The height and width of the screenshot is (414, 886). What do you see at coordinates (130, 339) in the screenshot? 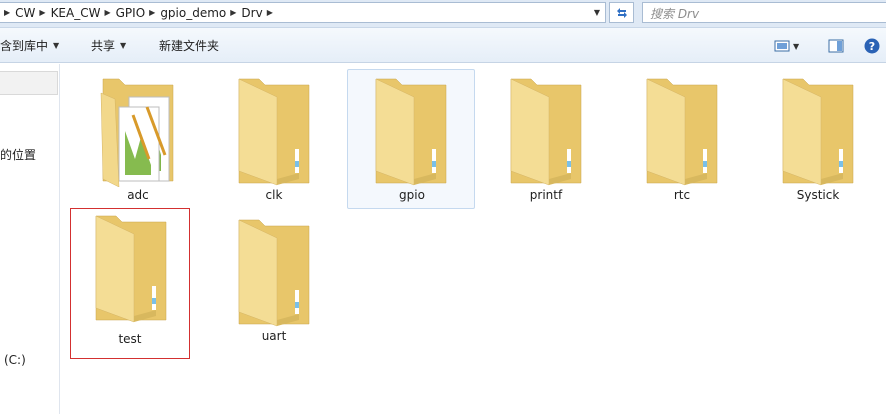
I see `folder-name: test` at bounding box center [130, 339].